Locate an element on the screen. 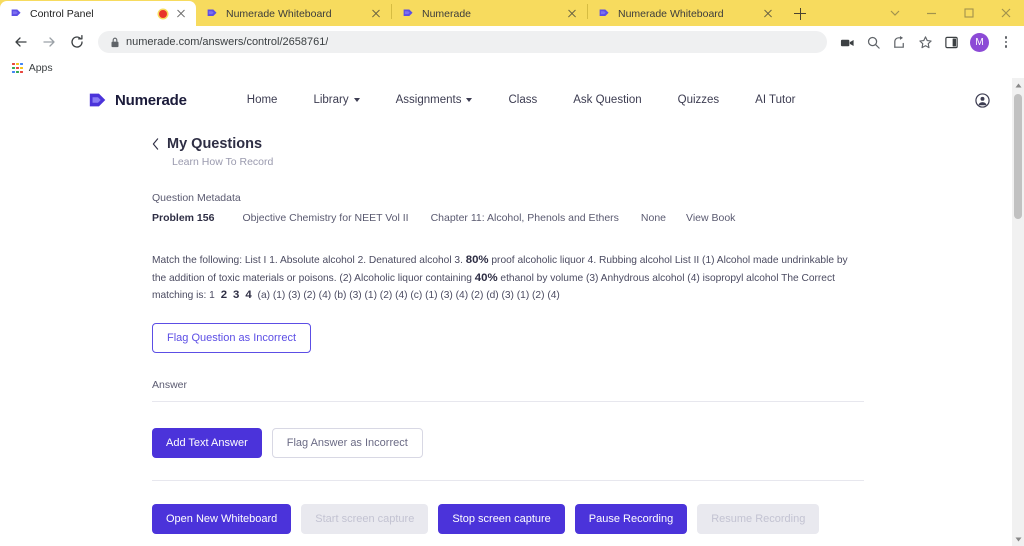 The height and width of the screenshot is (546, 1024). add-text-answer-button: Add Text Answer is located at coordinates (207, 443).